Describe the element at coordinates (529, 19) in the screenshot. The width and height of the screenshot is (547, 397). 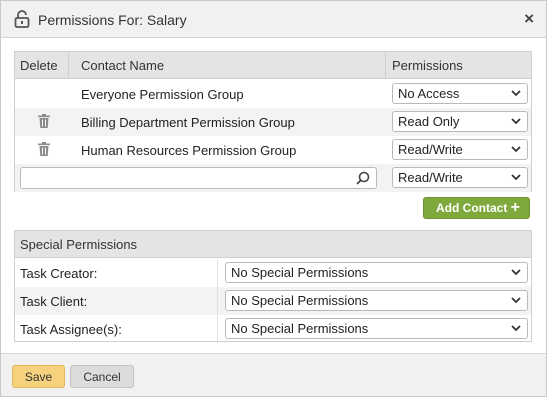
I see `close-icon: ×` at that location.